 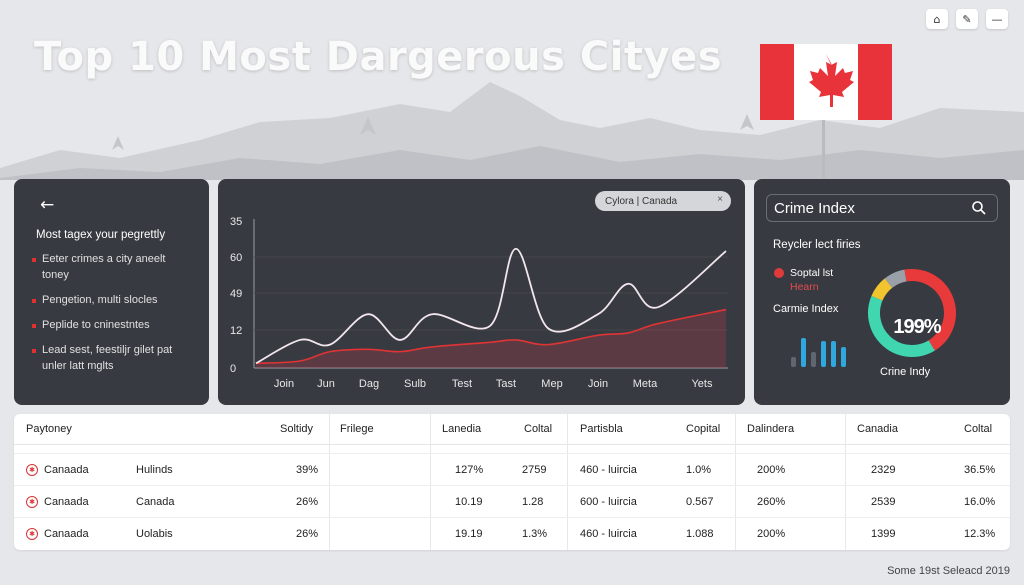 What do you see at coordinates (296, 429) in the screenshot?
I see `column-header: Soltidy` at bounding box center [296, 429].